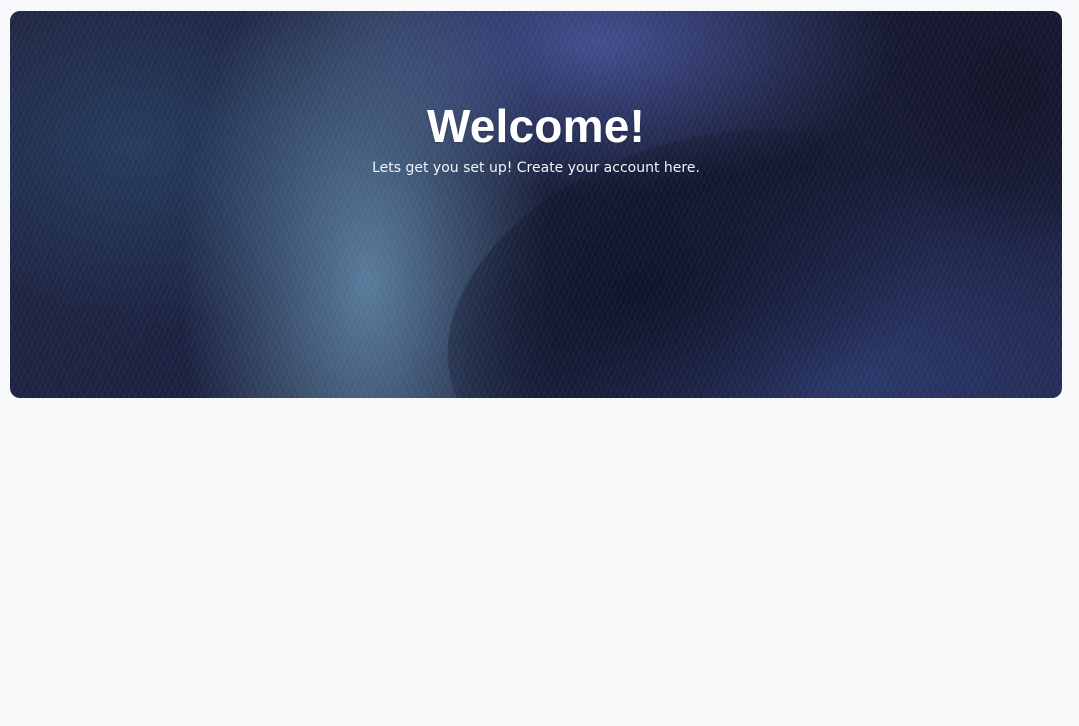 This screenshot has width=1079, height=726. What do you see at coordinates (536, 126) in the screenshot?
I see `page-title: Welcome!` at bounding box center [536, 126].